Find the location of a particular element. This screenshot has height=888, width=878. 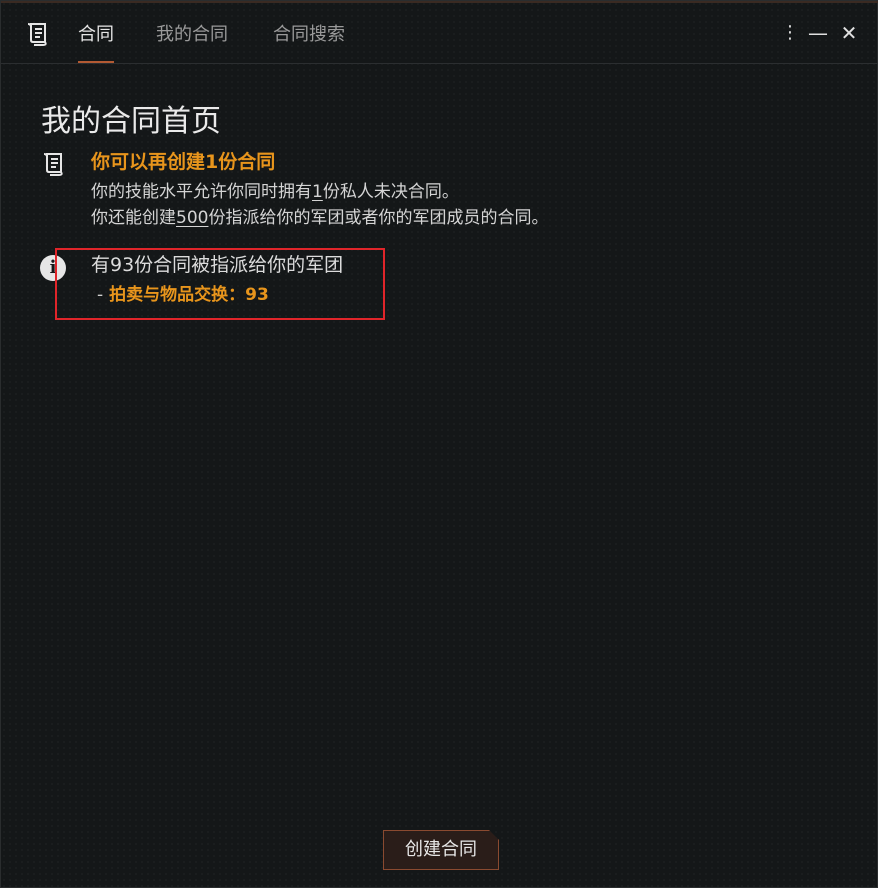

private-contract-limit: 1 is located at coordinates (317, 192).